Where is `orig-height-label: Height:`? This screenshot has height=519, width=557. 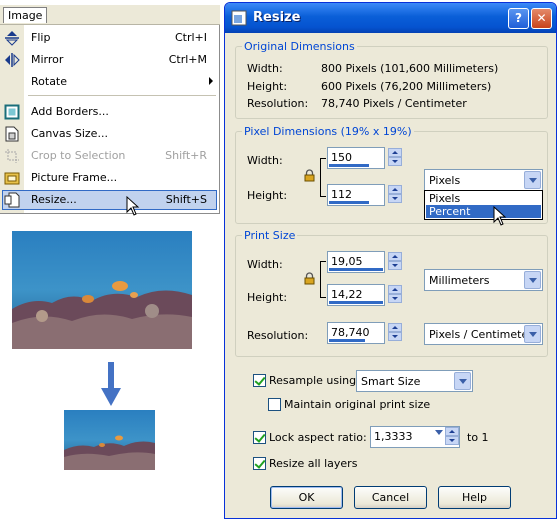
orig-height-label: Height: is located at coordinates (267, 86).